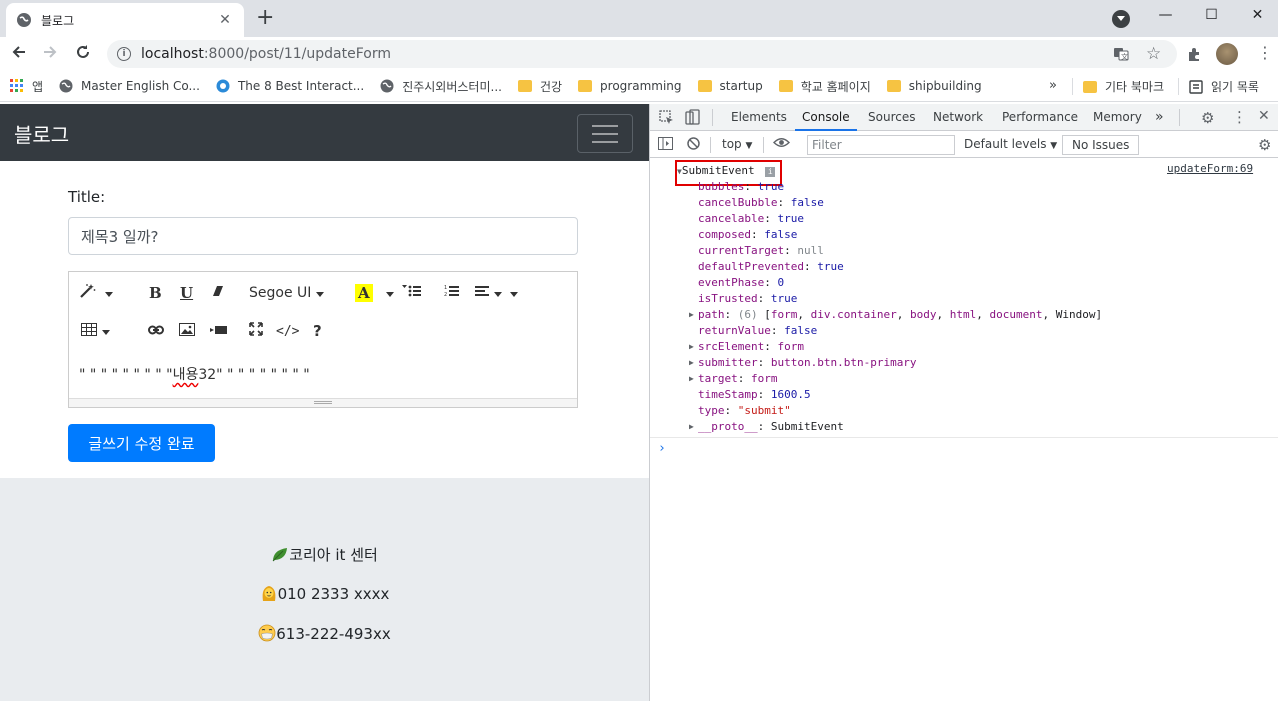 The width and height of the screenshot is (1278, 701). I want to click on console-prop-cancelable: cancelable: true, so click(751, 218).